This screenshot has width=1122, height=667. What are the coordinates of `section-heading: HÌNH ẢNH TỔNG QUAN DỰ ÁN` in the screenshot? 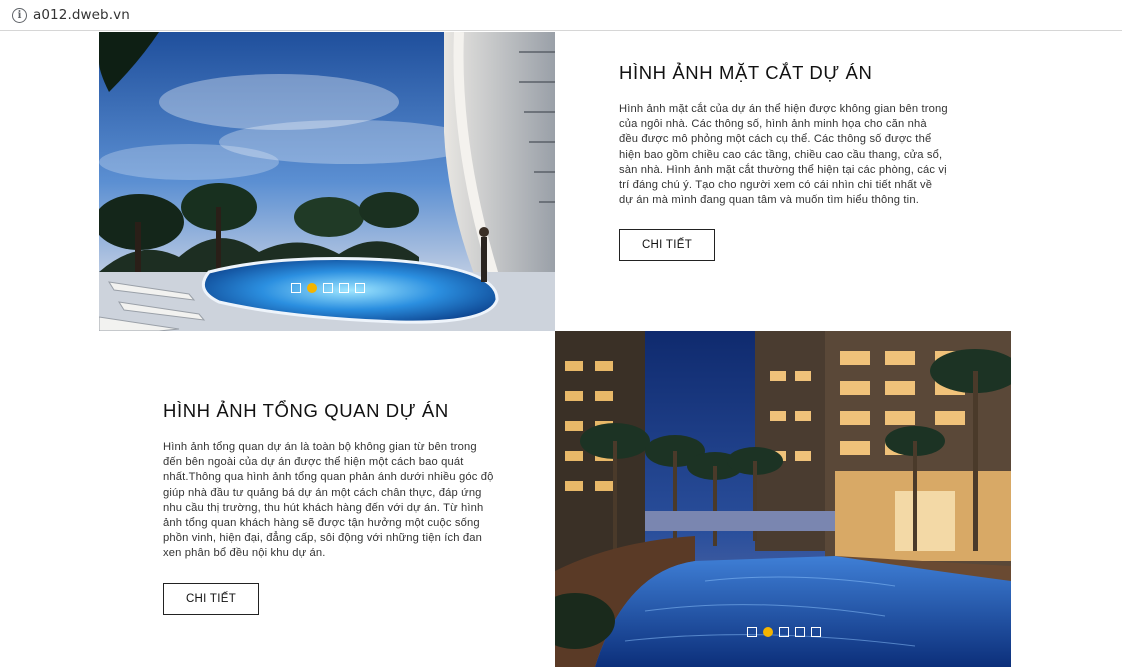 It's located at (306, 410).